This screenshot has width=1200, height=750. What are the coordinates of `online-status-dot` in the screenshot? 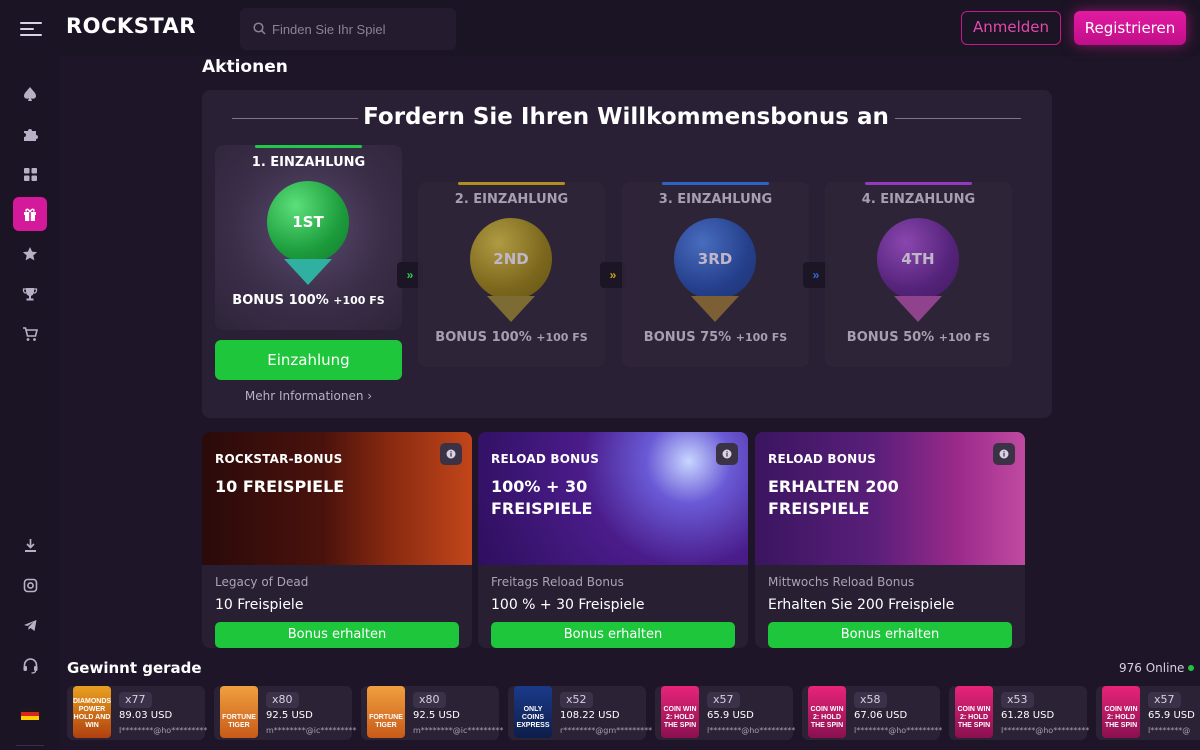 It's located at (1191, 668).